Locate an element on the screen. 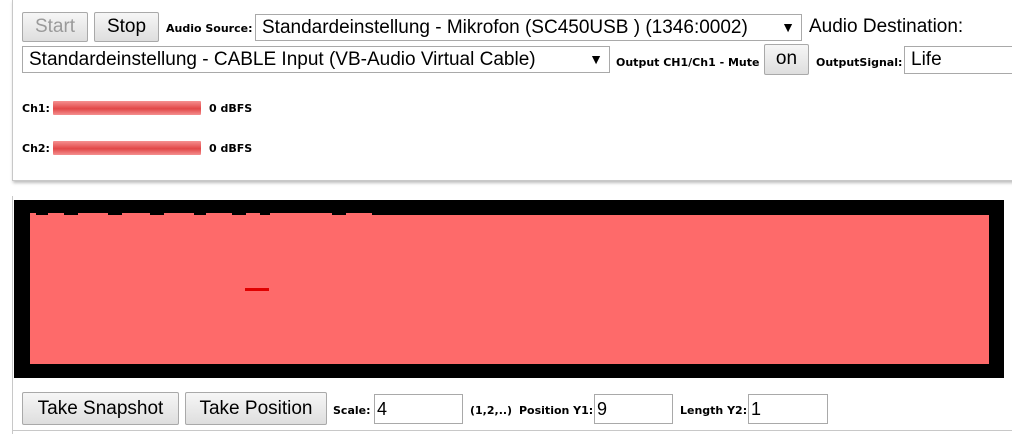 Image resolution: width=1012 pixels, height=434 pixels. ch1-level-meter is located at coordinates (127, 108).